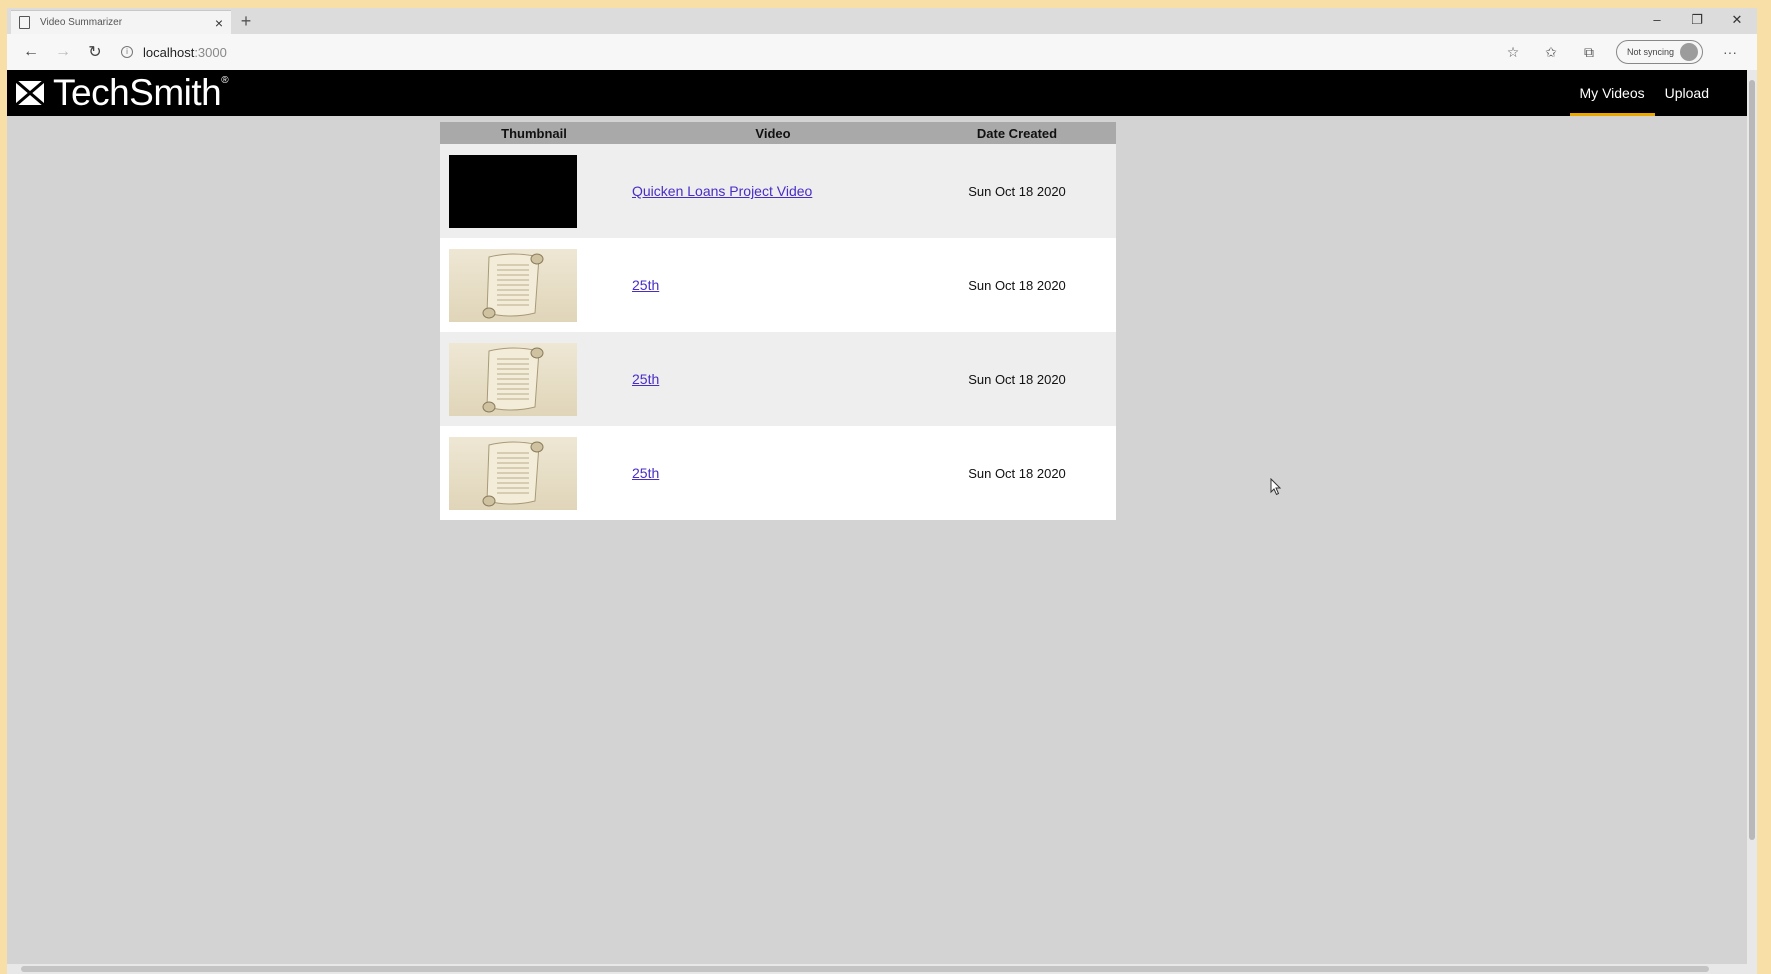 This screenshot has height=974, width=1771. I want to click on collections-icon: ⧉, so click(1589, 52).